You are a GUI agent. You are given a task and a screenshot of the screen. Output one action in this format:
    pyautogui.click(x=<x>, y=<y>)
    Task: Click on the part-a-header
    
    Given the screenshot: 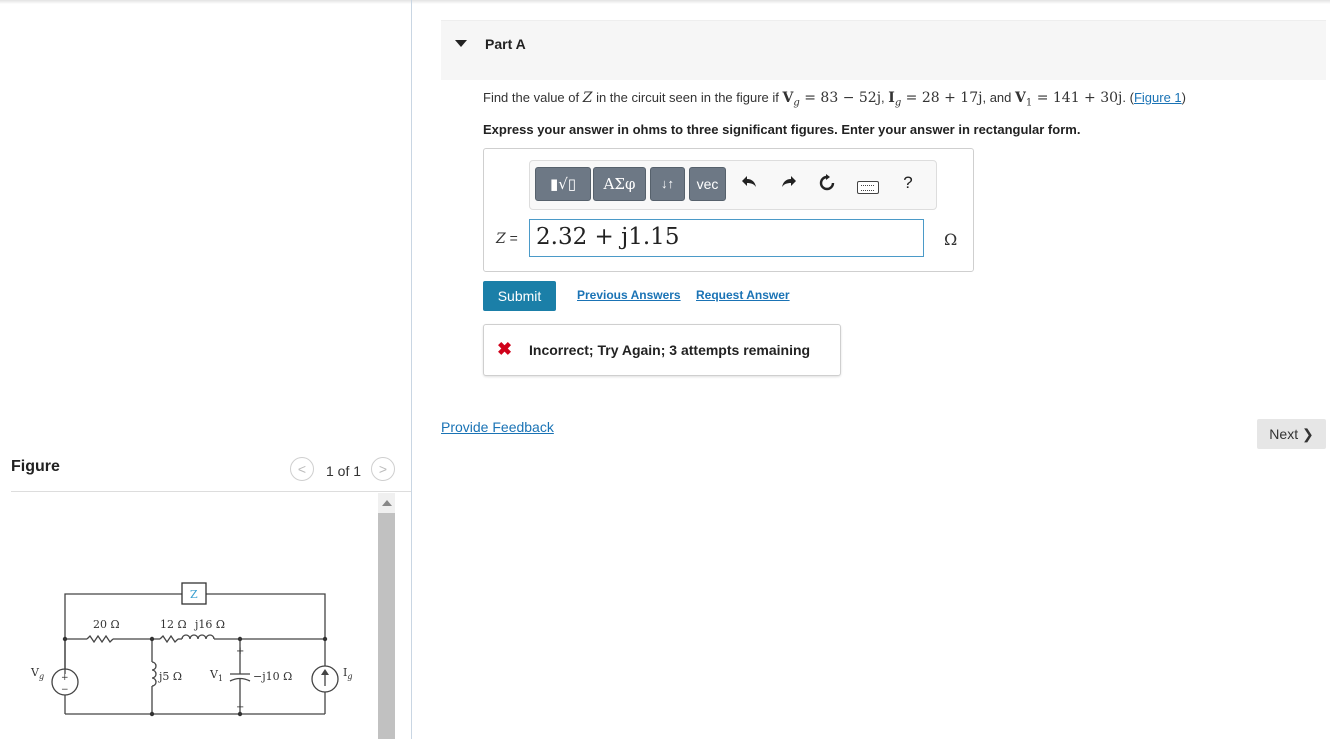 What is the action you would take?
    pyautogui.click(x=883, y=50)
    